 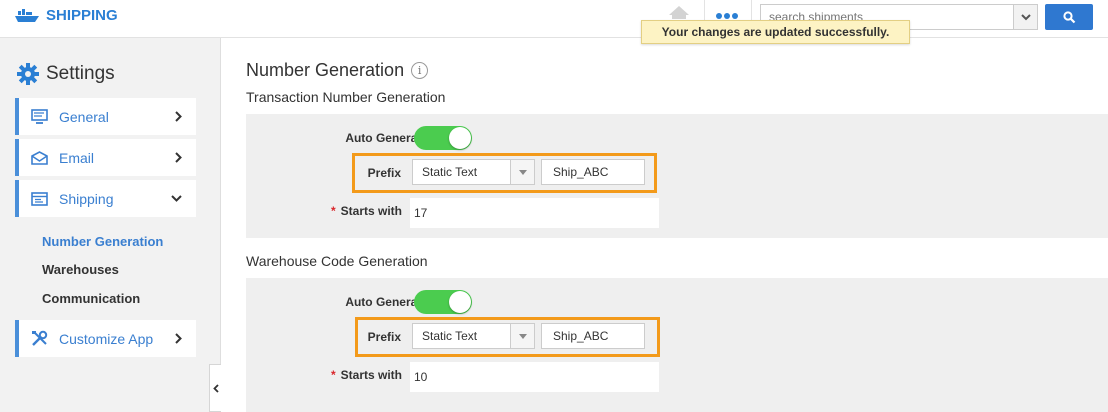 I want to click on brand-label: SHIPPING, so click(x=82, y=15).